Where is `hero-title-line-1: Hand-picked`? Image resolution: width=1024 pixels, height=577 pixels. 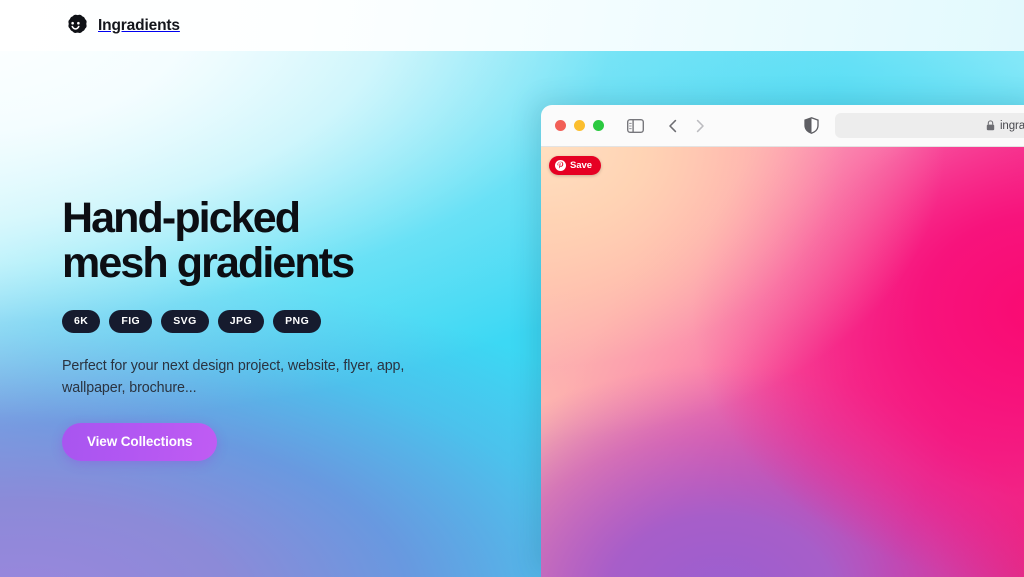 hero-title-line-1: Hand-picked is located at coordinates (181, 218).